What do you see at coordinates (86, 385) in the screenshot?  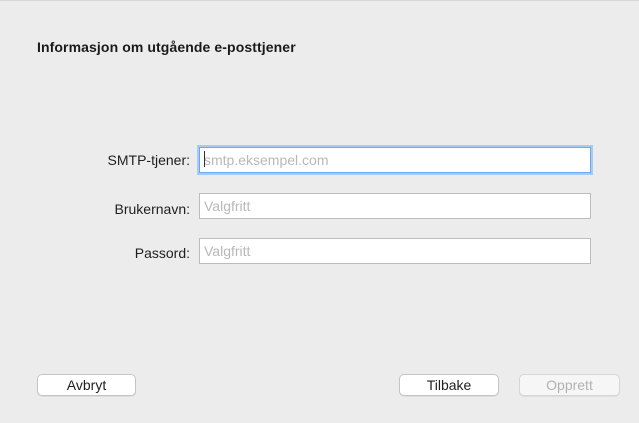 I see `cancel-button: Avbryt` at bounding box center [86, 385].